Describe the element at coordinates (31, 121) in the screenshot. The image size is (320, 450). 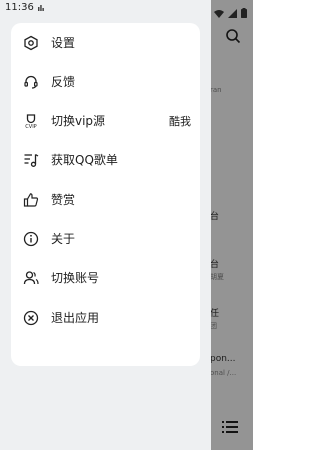
I see `vip-source-icon: CVIP` at that location.